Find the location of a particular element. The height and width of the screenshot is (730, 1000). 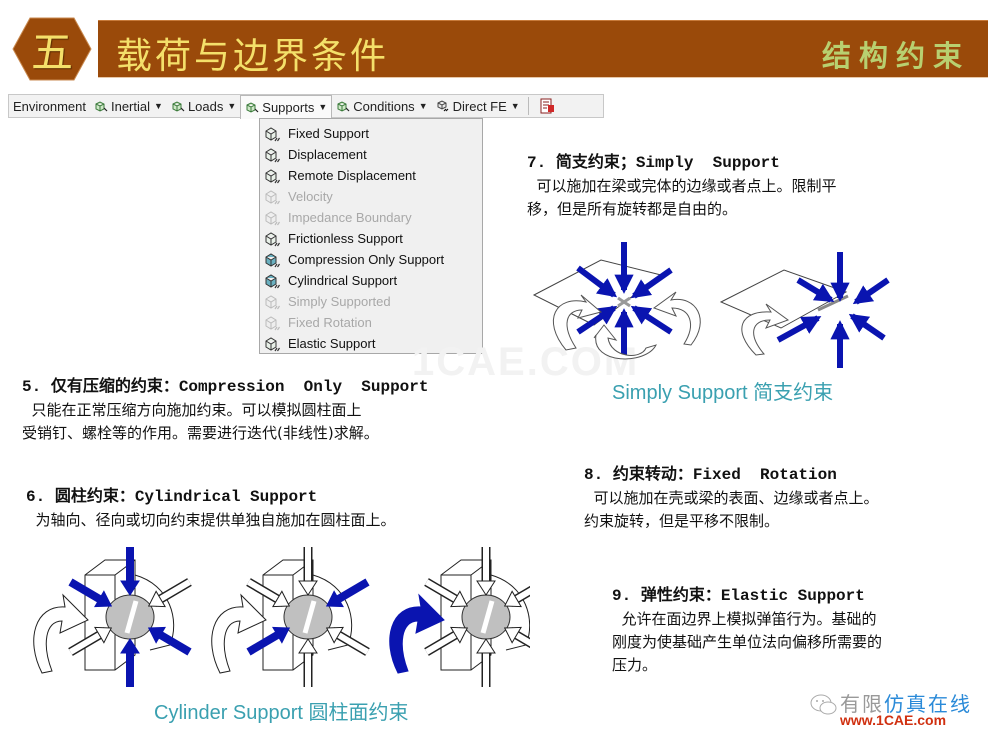

menu-item-fixed-rotation: Fixed Rotation is located at coordinates (371, 322).